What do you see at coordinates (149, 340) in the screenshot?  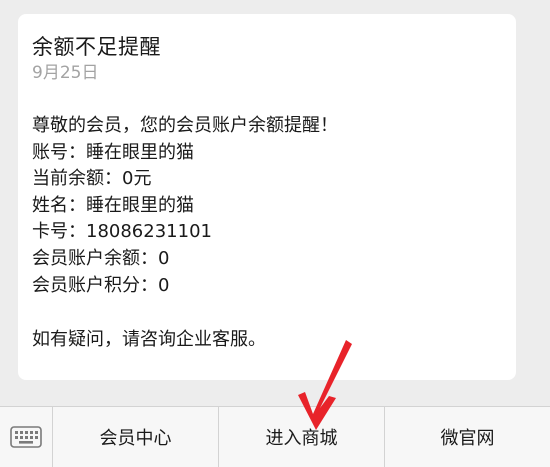 I see `message-footer: 如有疑问，请咨询企业客服。` at bounding box center [149, 340].